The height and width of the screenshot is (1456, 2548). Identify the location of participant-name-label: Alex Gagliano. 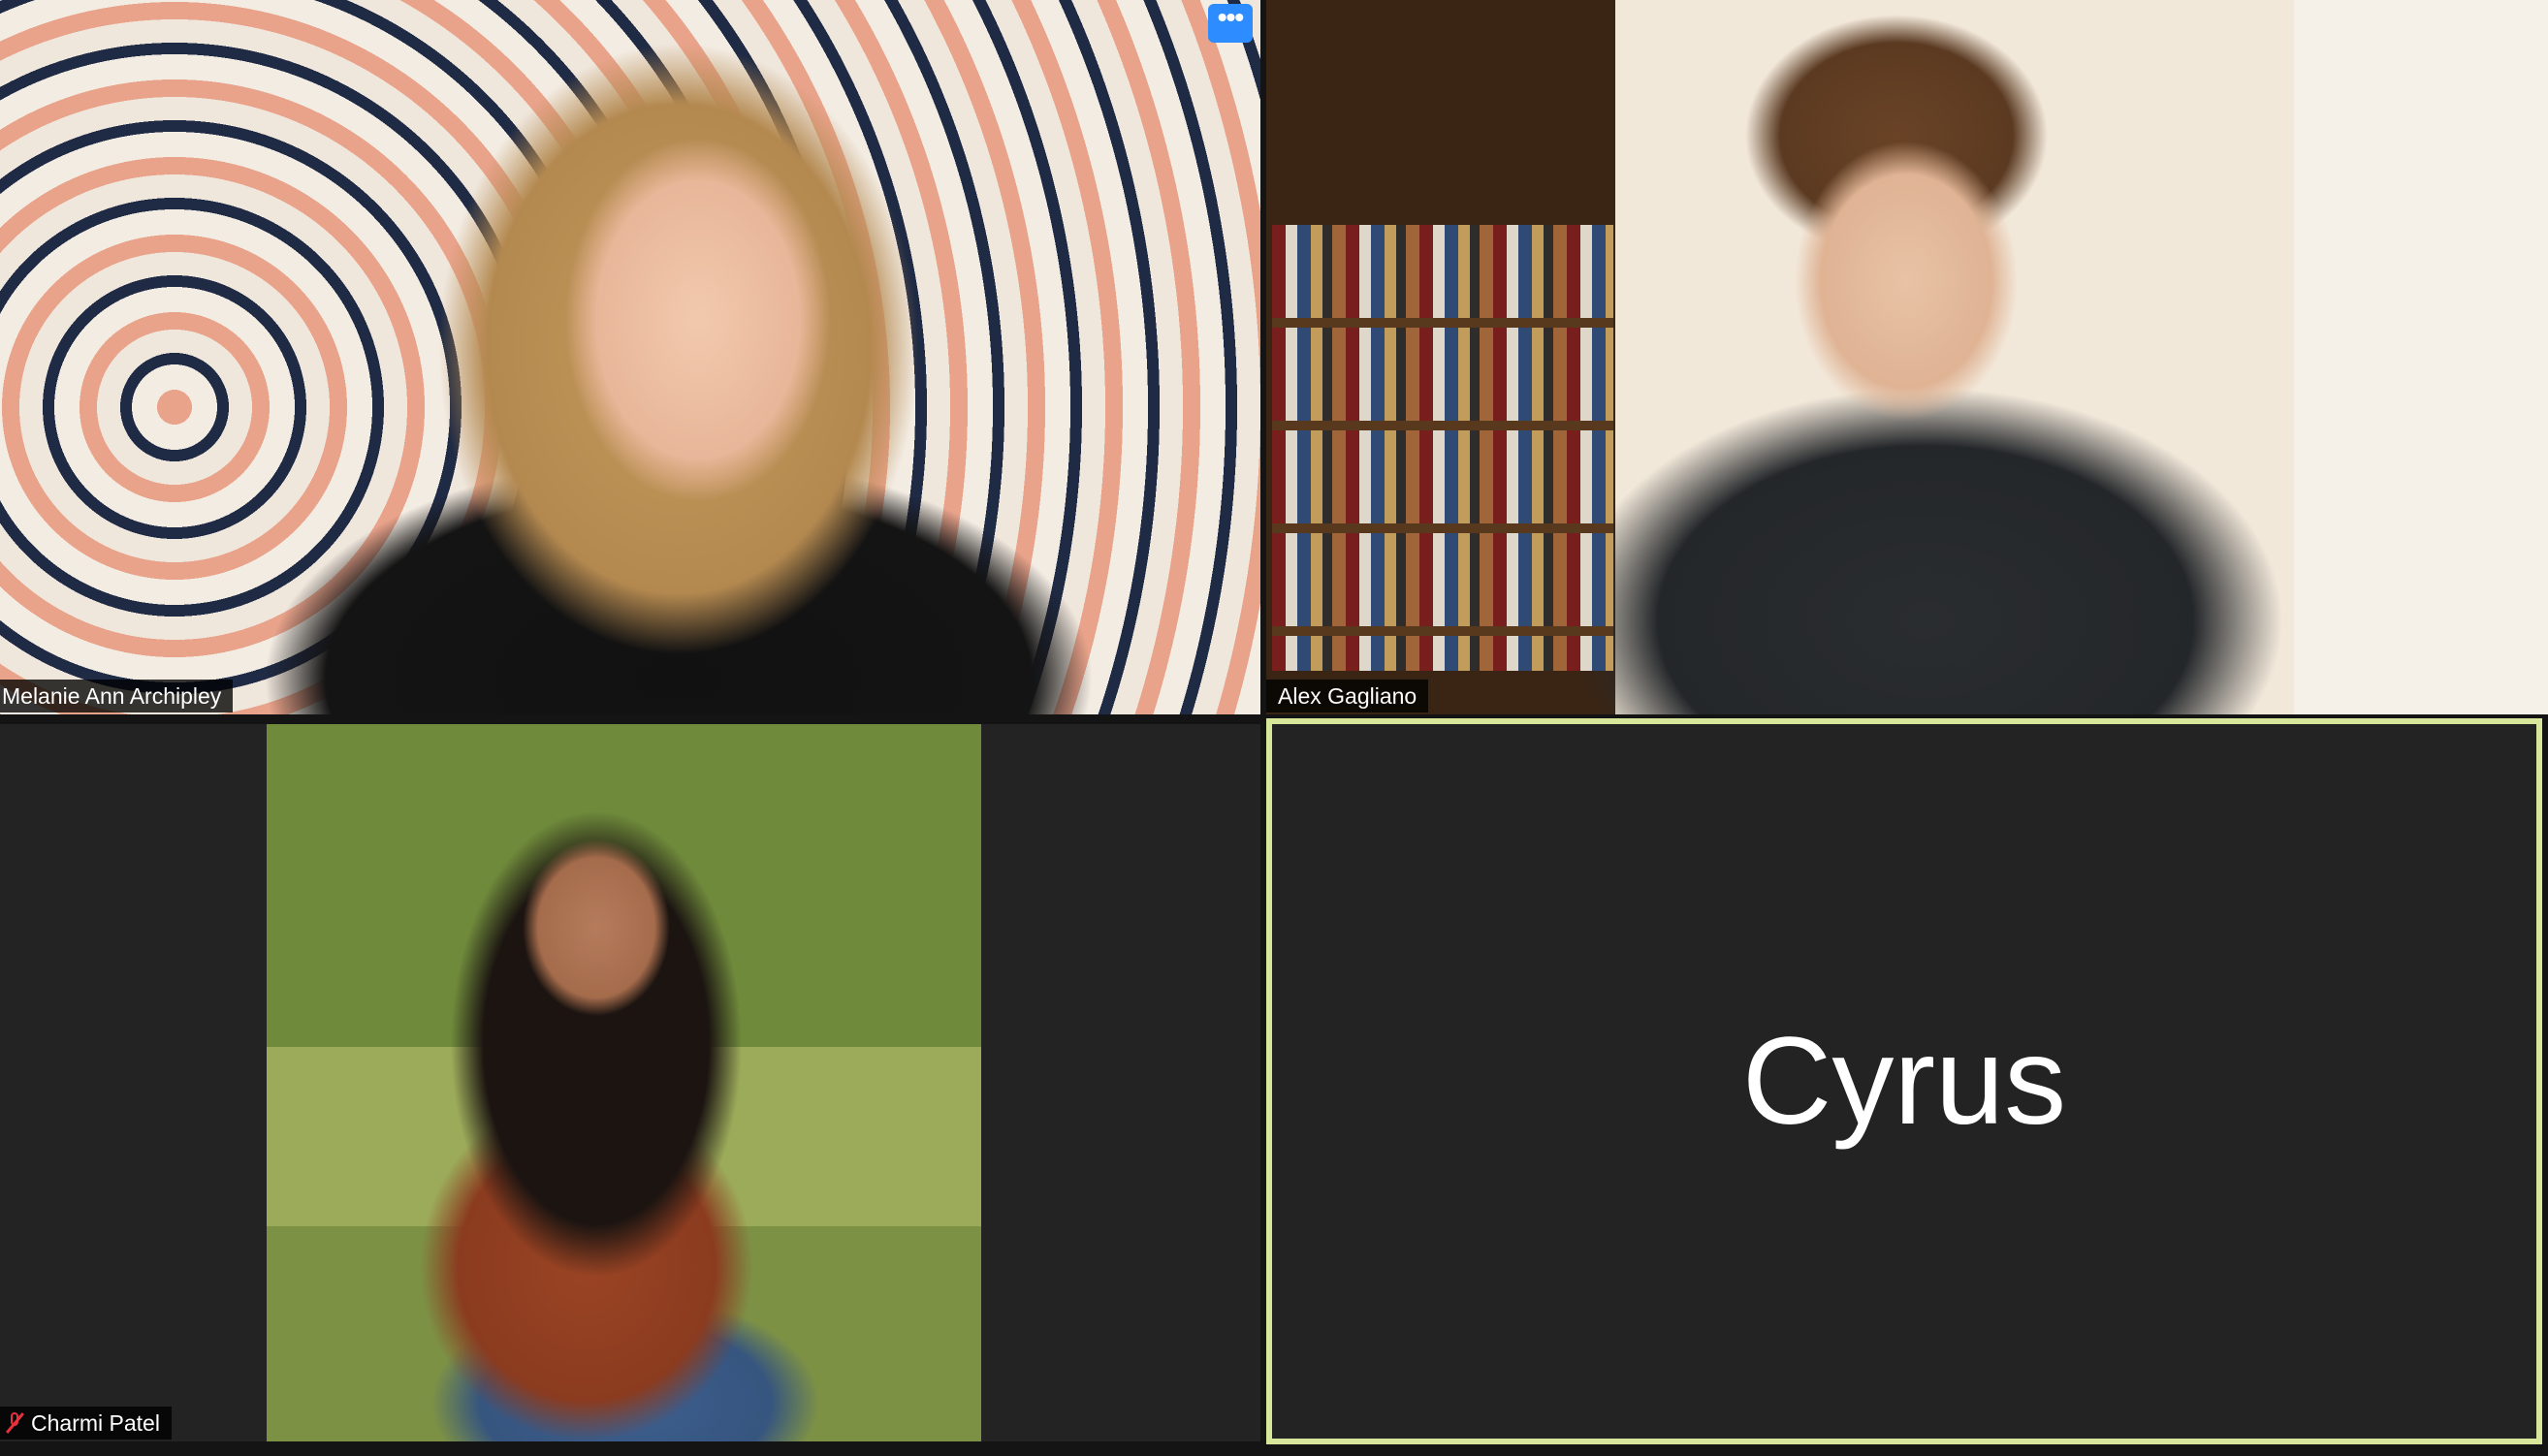
(1347, 696).